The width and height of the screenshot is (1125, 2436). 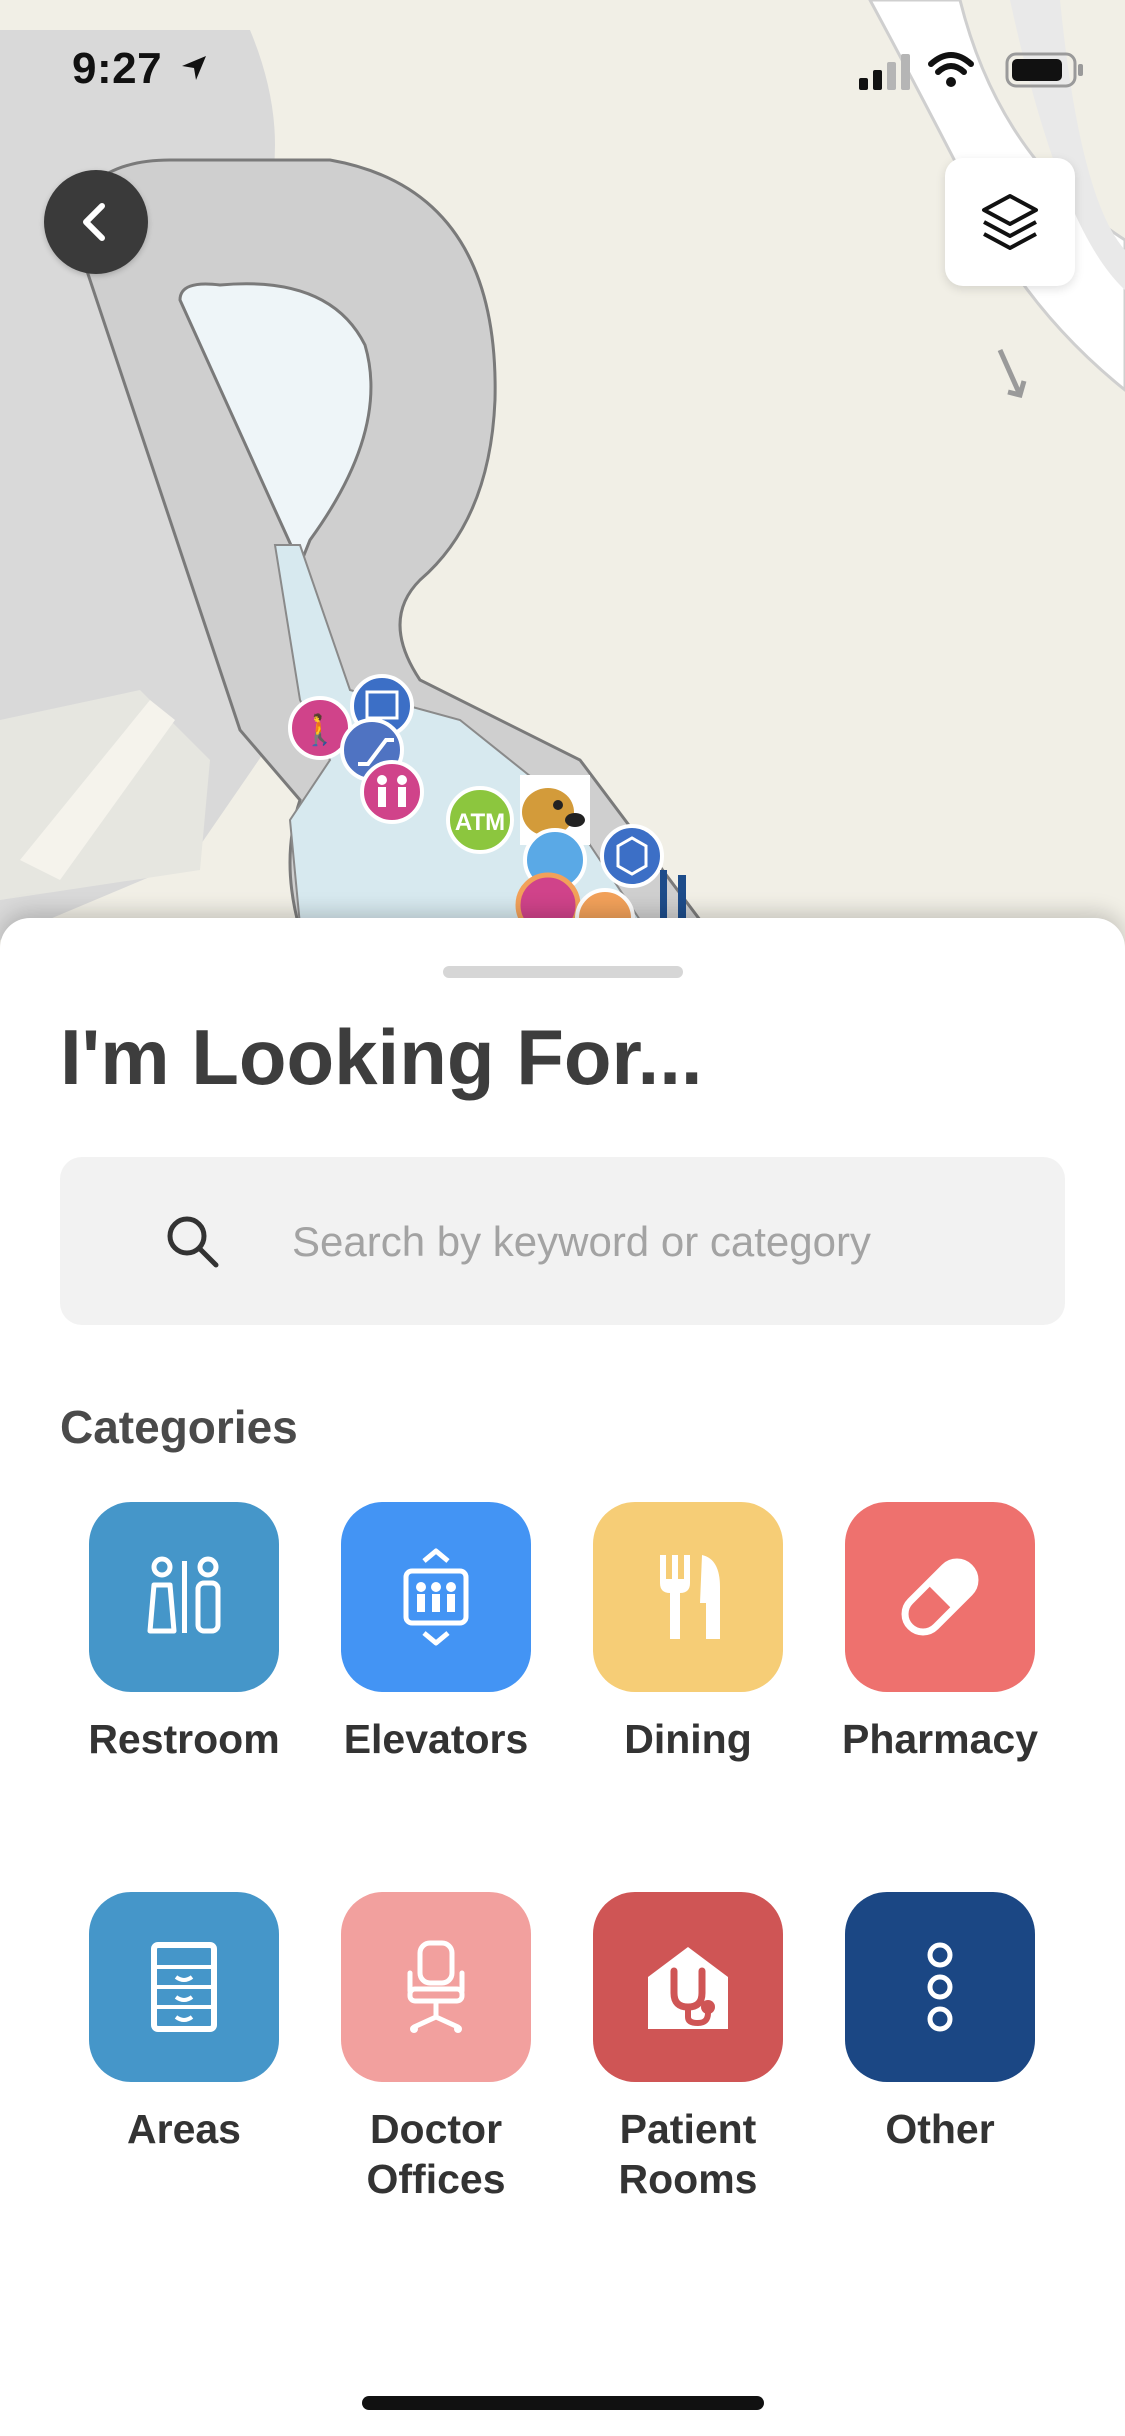 What do you see at coordinates (563, 2403) in the screenshot?
I see `home-indicator` at bounding box center [563, 2403].